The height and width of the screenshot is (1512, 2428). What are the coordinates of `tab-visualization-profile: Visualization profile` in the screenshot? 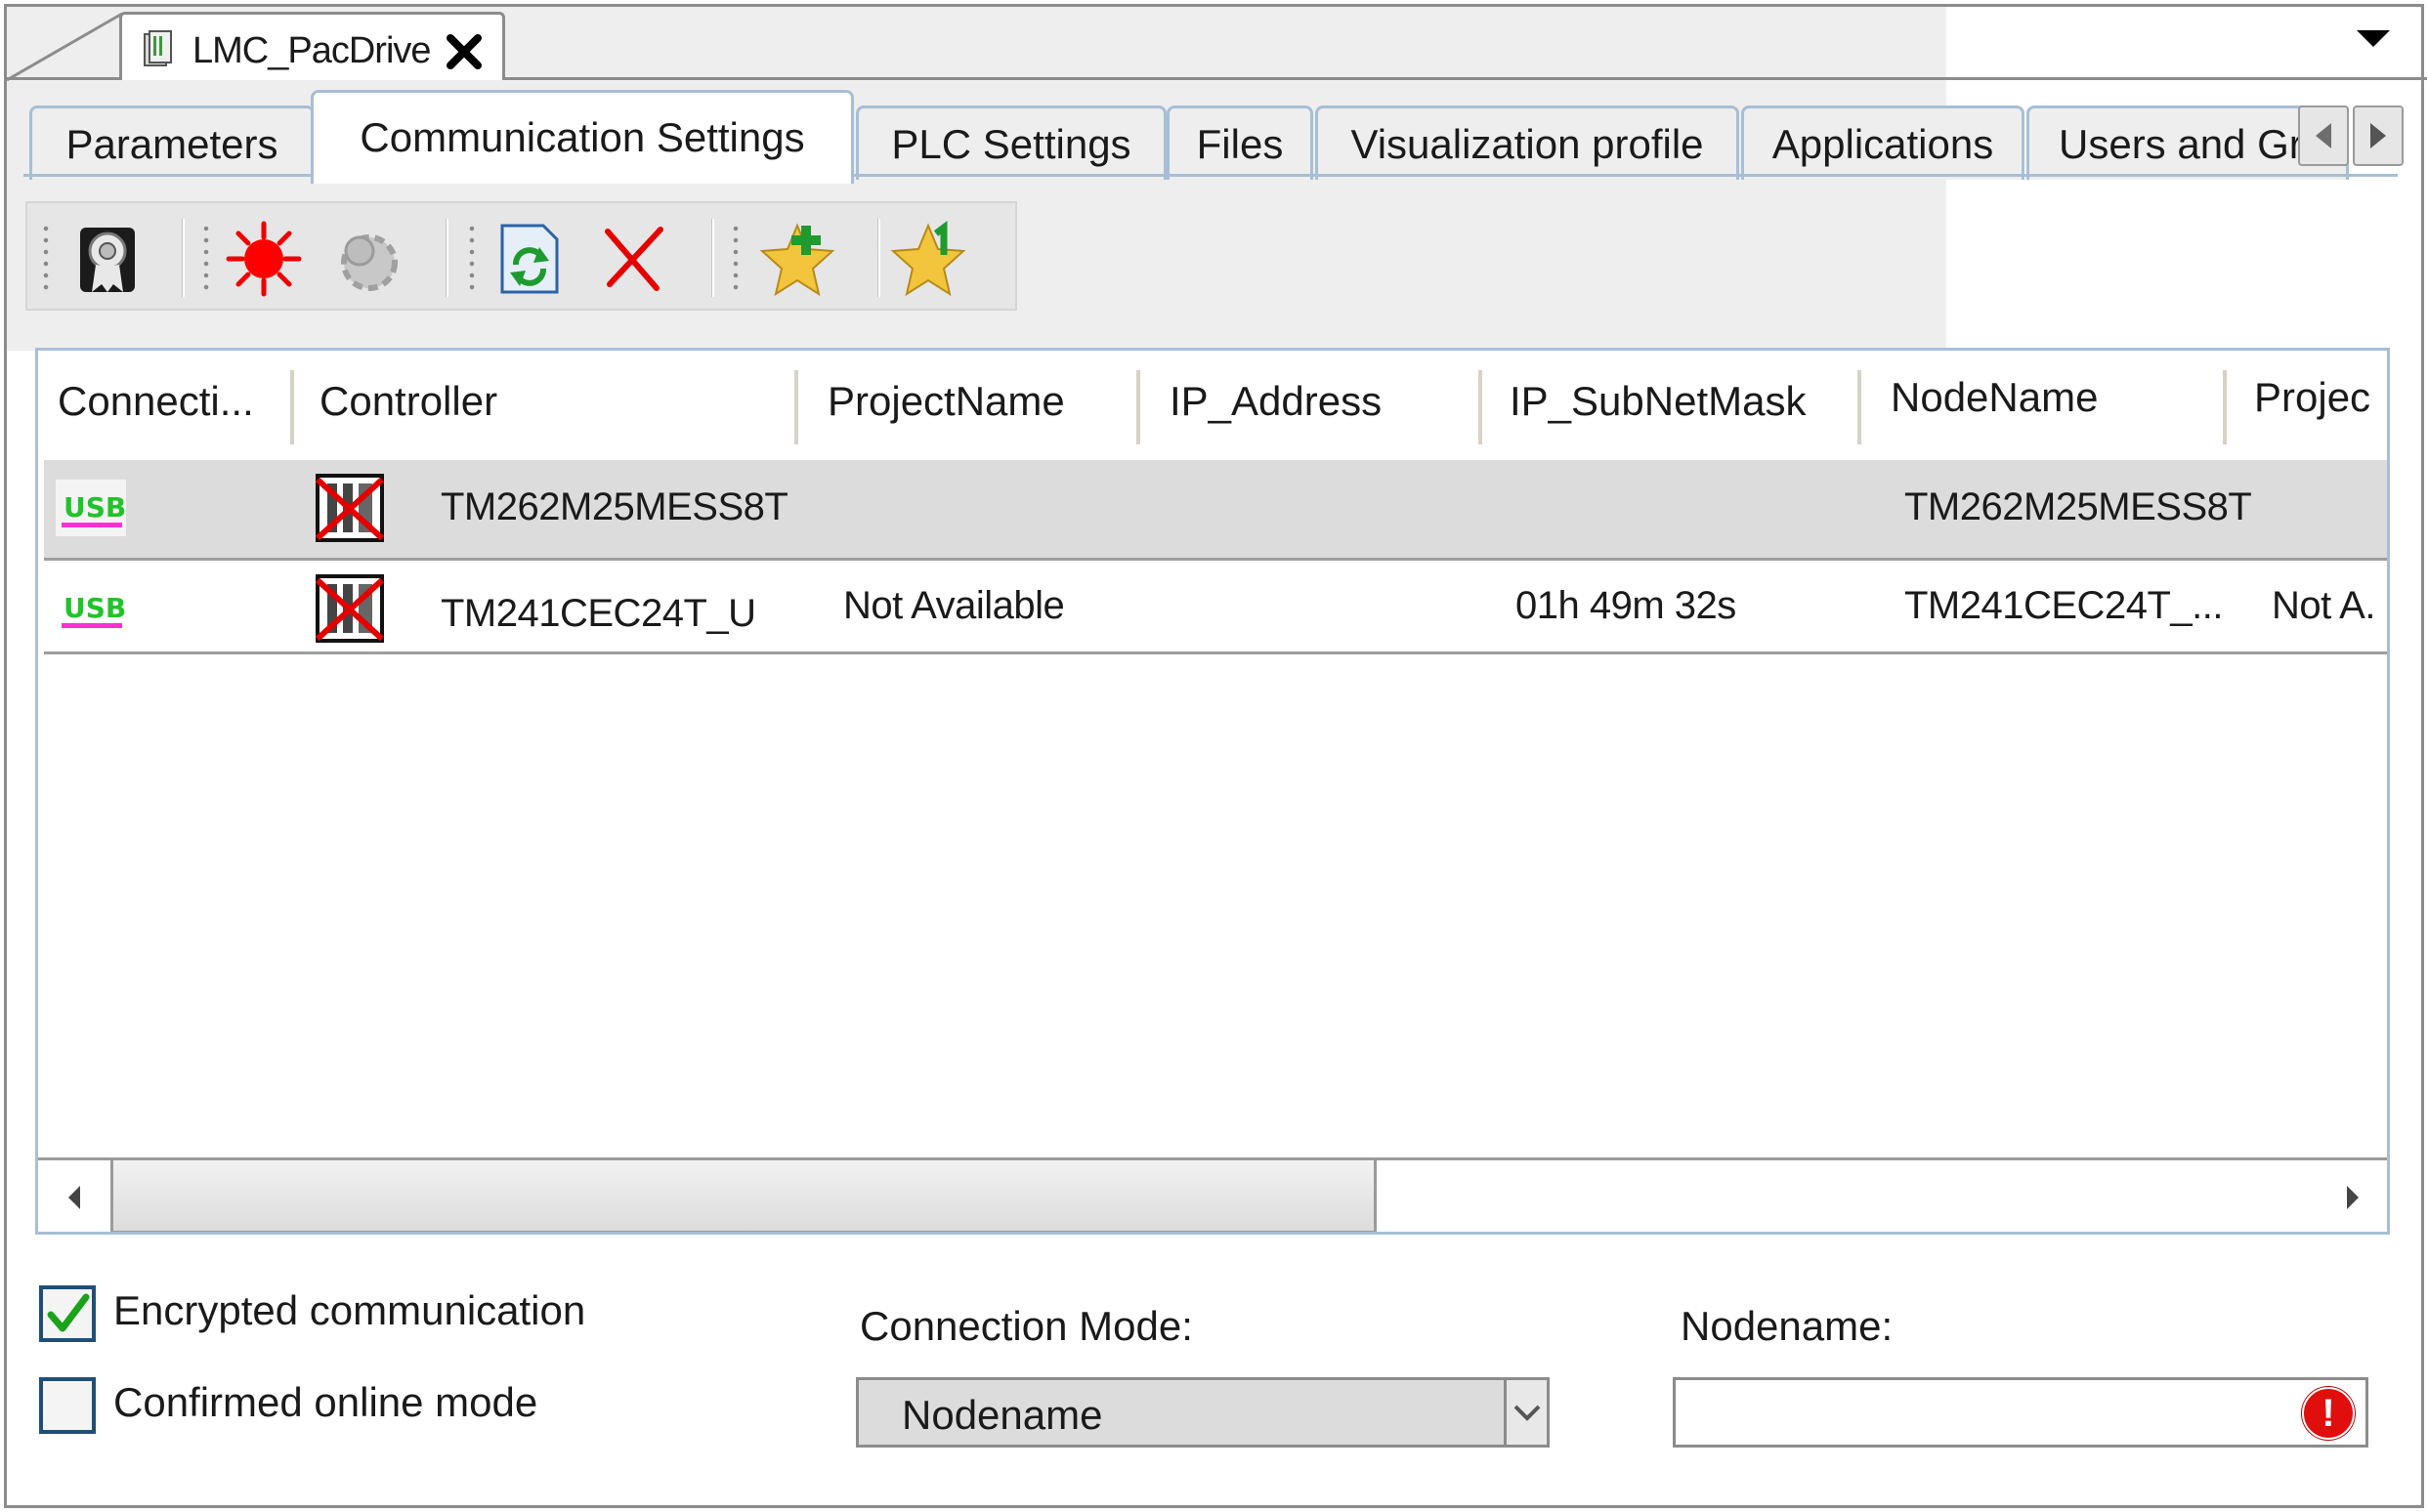 It's located at (1527, 142).